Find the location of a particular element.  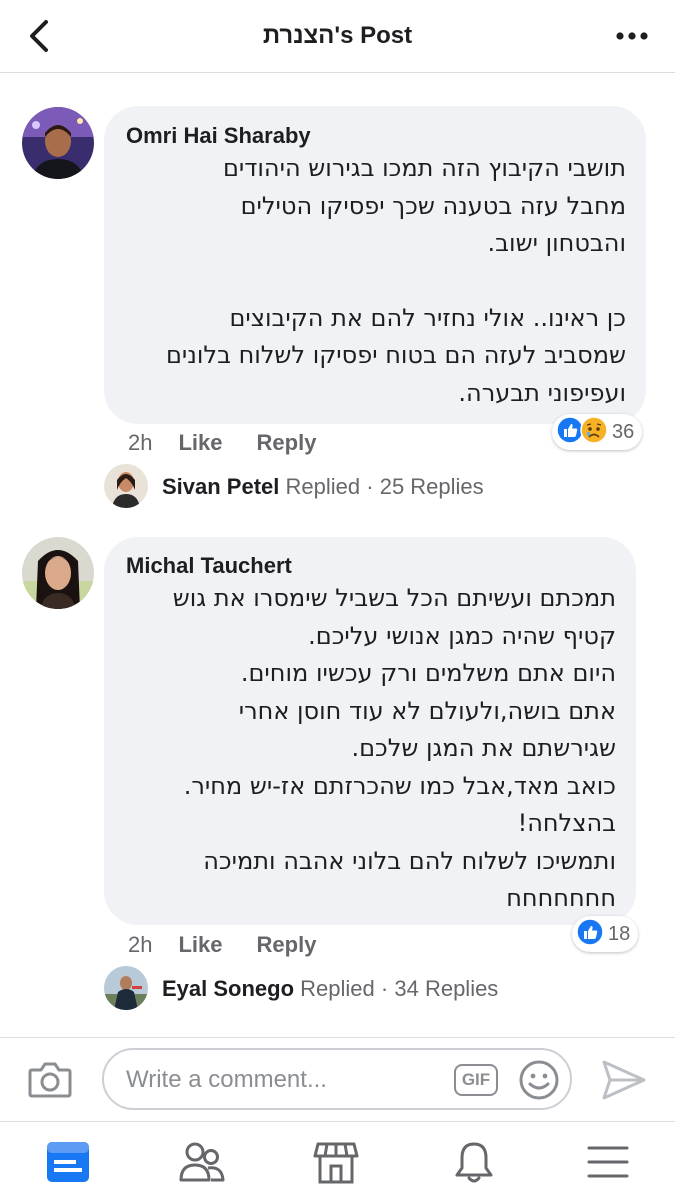

comment-line: תושבי הקיבוץ הזה תמכו בגירוש היהודים is located at coordinates (424, 168).